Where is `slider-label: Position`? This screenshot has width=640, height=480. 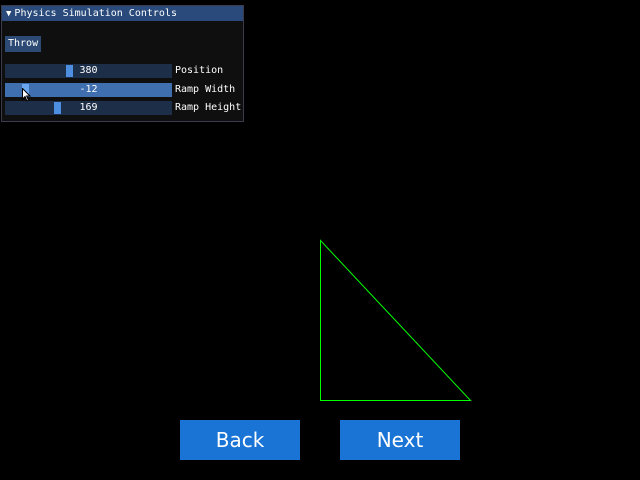
slider-label: Position is located at coordinates (199, 70).